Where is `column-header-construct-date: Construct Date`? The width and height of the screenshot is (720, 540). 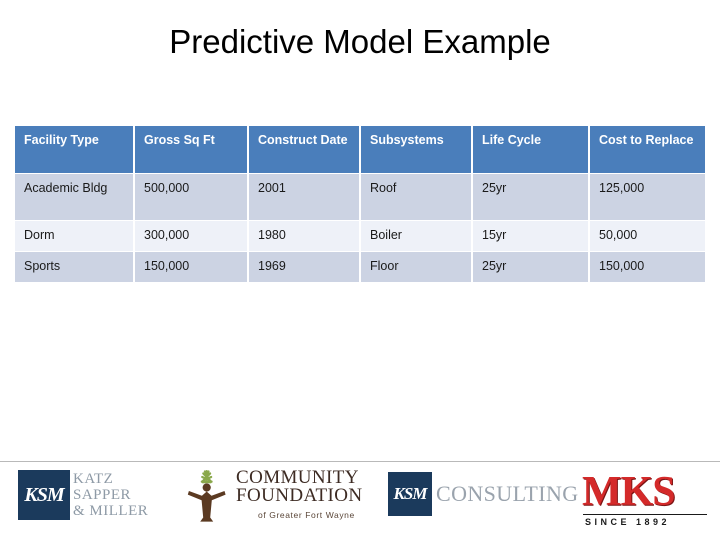 column-header-construct-date: Construct Date is located at coordinates (304, 149).